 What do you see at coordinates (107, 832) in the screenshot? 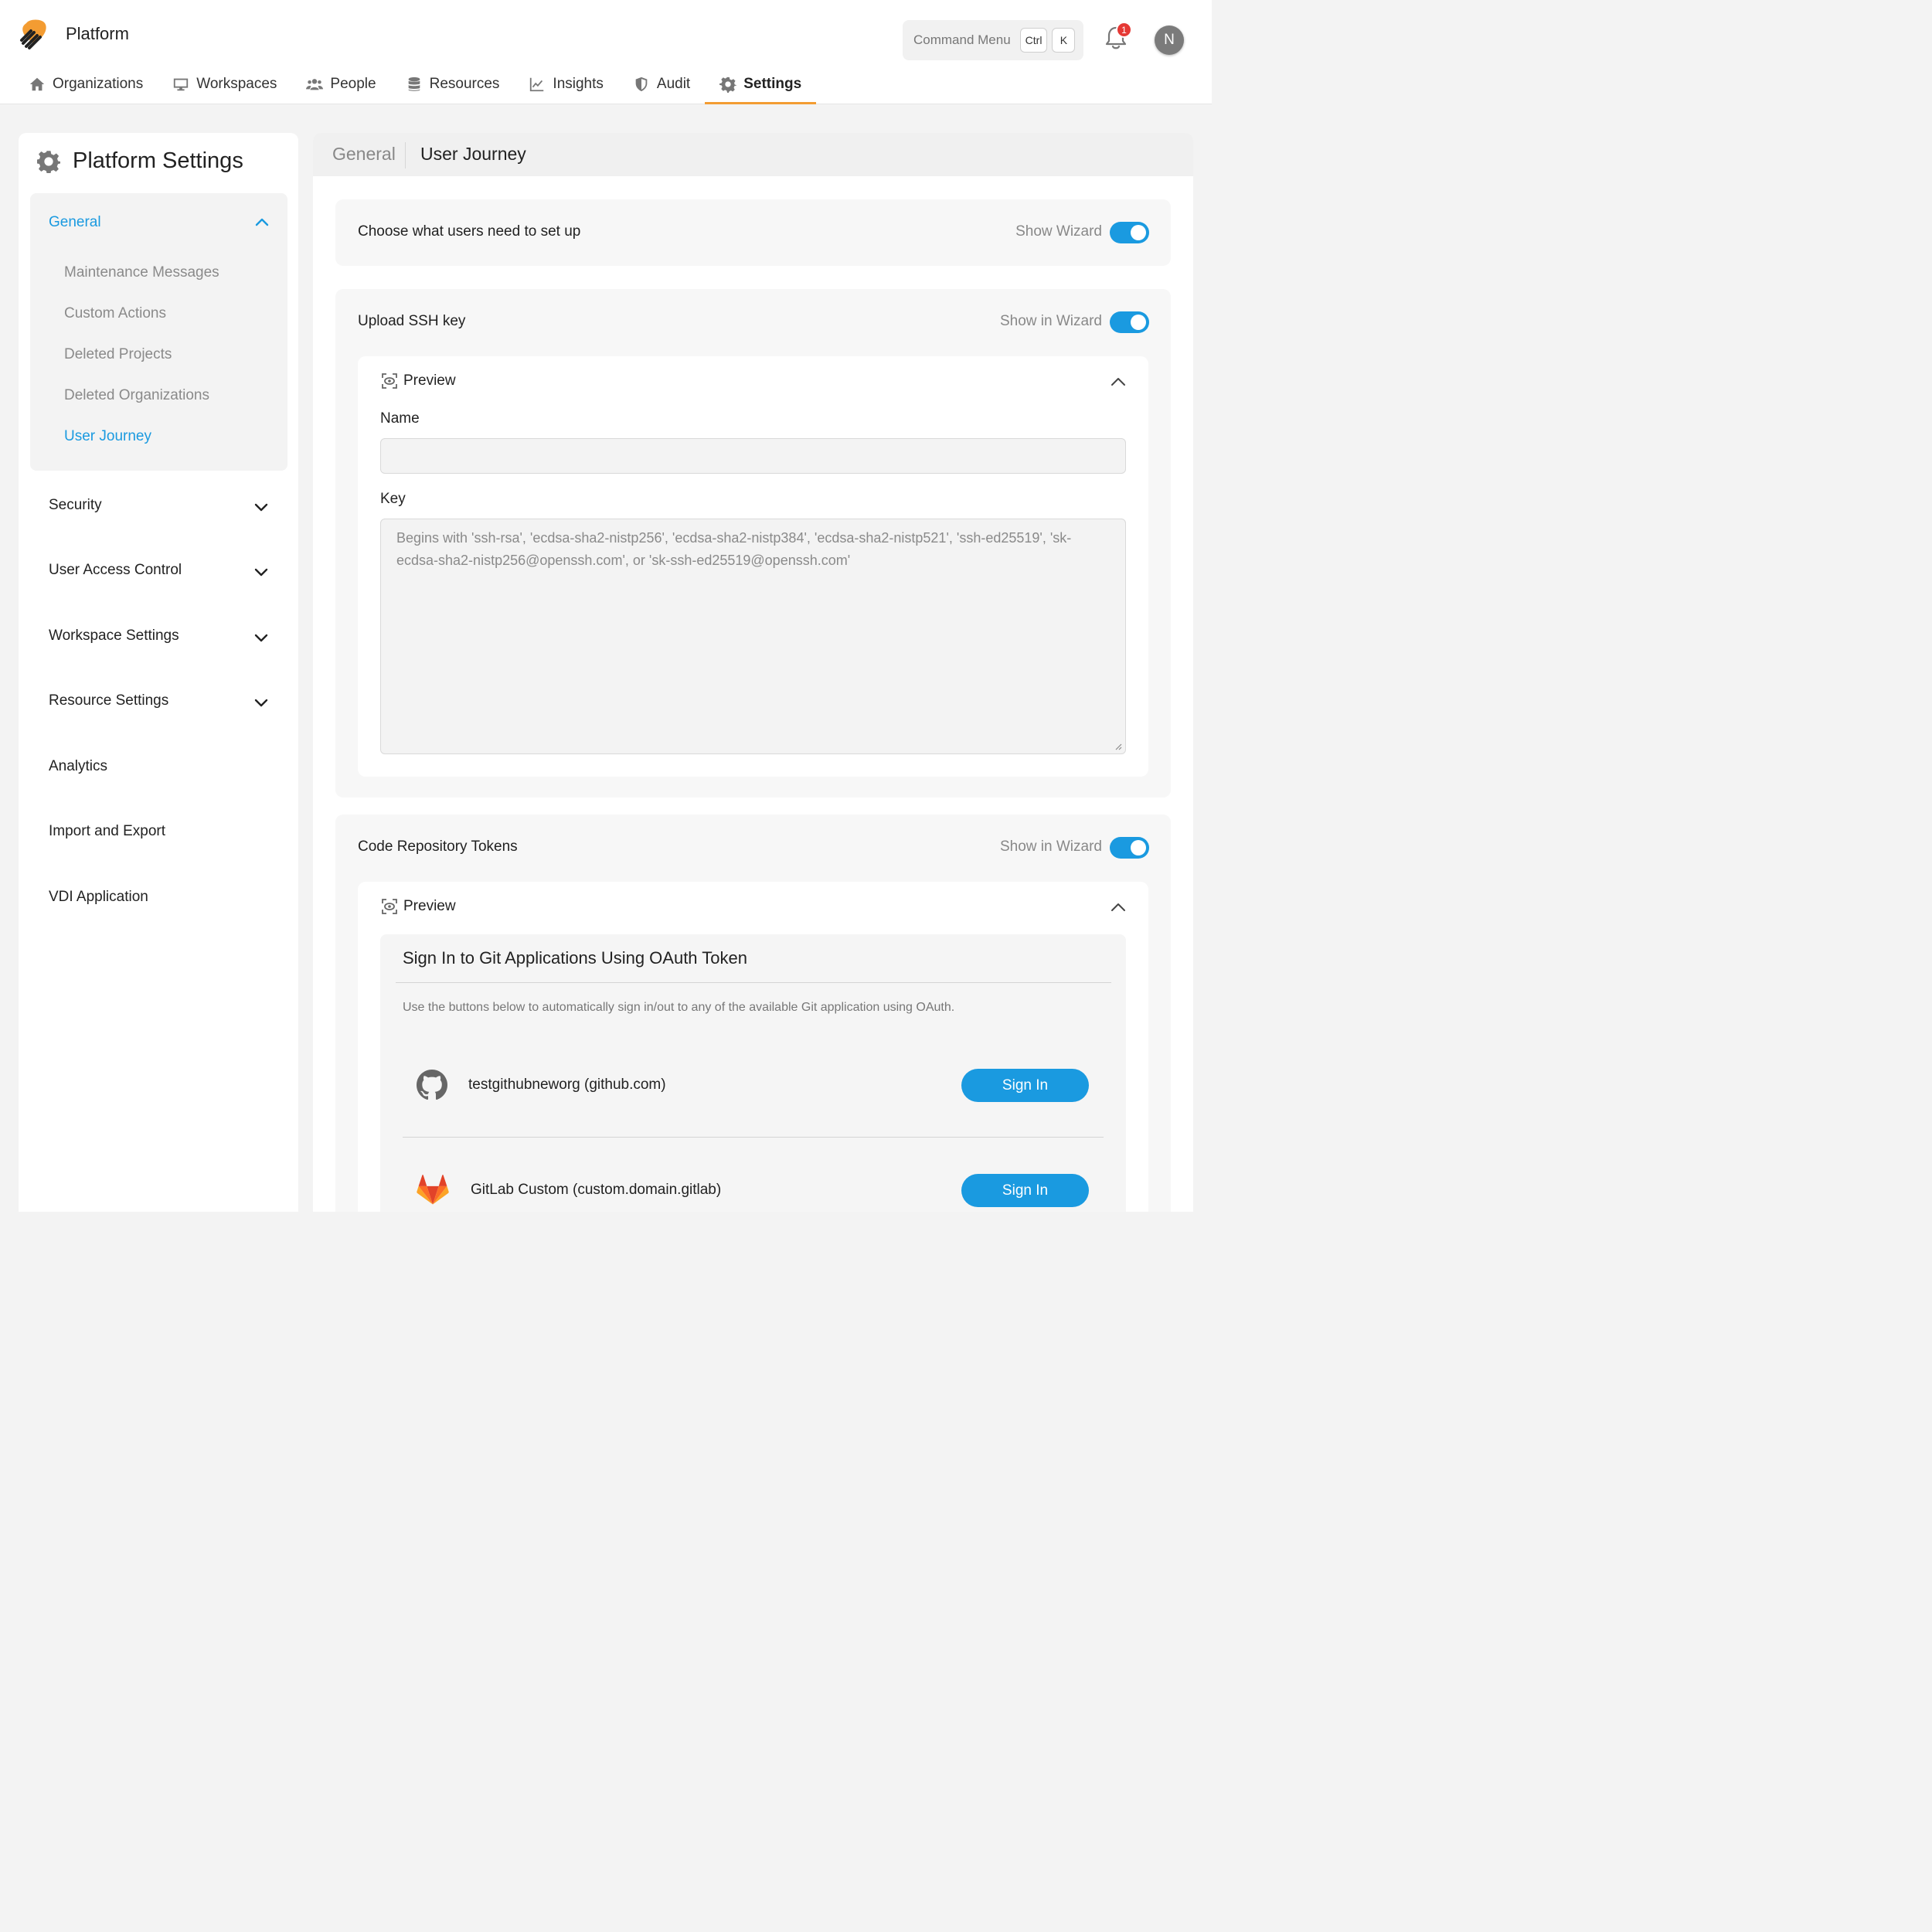
I see `sidebar-item-import-export: Import and Export` at bounding box center [107, 832].